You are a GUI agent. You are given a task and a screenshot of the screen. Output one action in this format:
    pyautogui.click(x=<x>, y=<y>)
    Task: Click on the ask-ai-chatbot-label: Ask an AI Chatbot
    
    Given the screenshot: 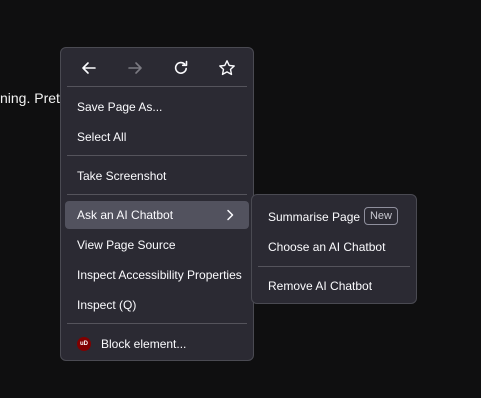 What is the action you would take?
    pyautogui.click(x=125, y=215)
    